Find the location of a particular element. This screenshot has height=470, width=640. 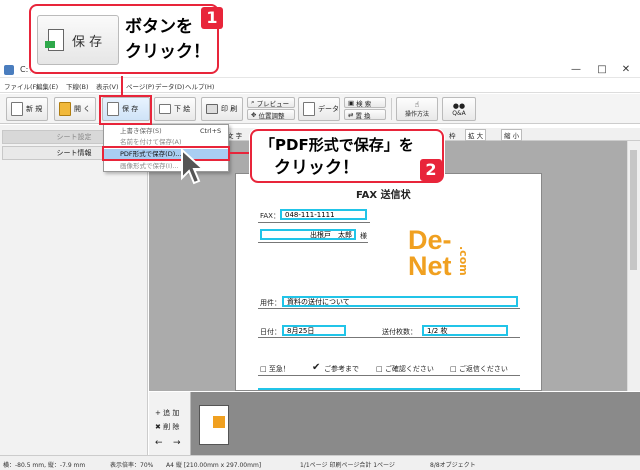

open-folder-icon is located at coordinates (65, 109).